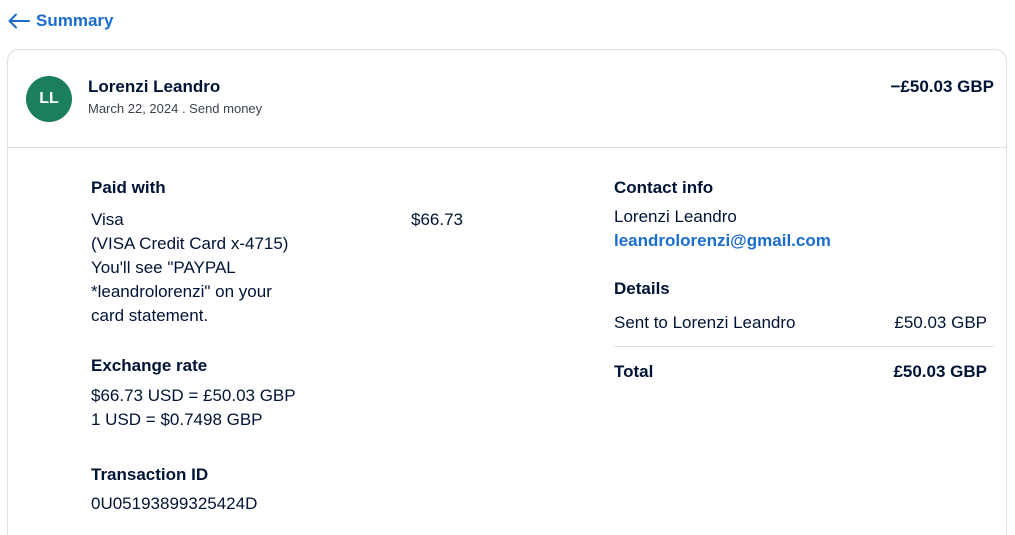 The image size is (1015, 535). I want to click on exchange-rate-heading: Exchange rate, so click(149, 365).